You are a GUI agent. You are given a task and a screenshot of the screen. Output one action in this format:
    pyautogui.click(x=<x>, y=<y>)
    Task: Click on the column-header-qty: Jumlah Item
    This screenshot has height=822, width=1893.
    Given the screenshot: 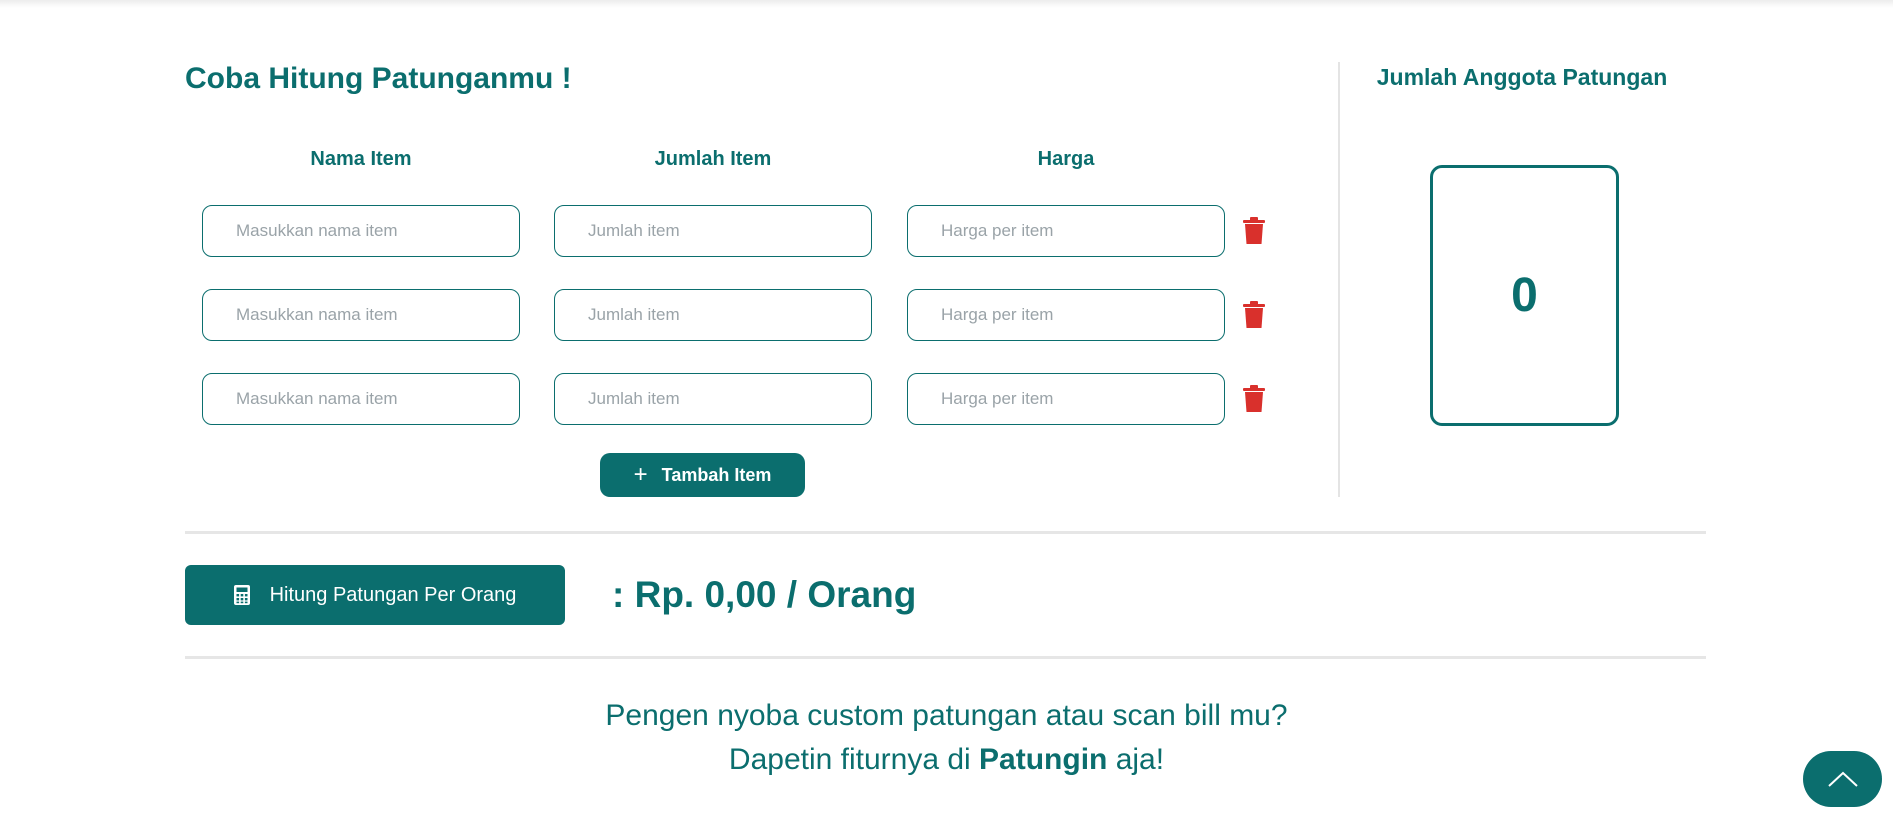 What is the action you would take?
    pyautogui.click(x=713, y=159)
    